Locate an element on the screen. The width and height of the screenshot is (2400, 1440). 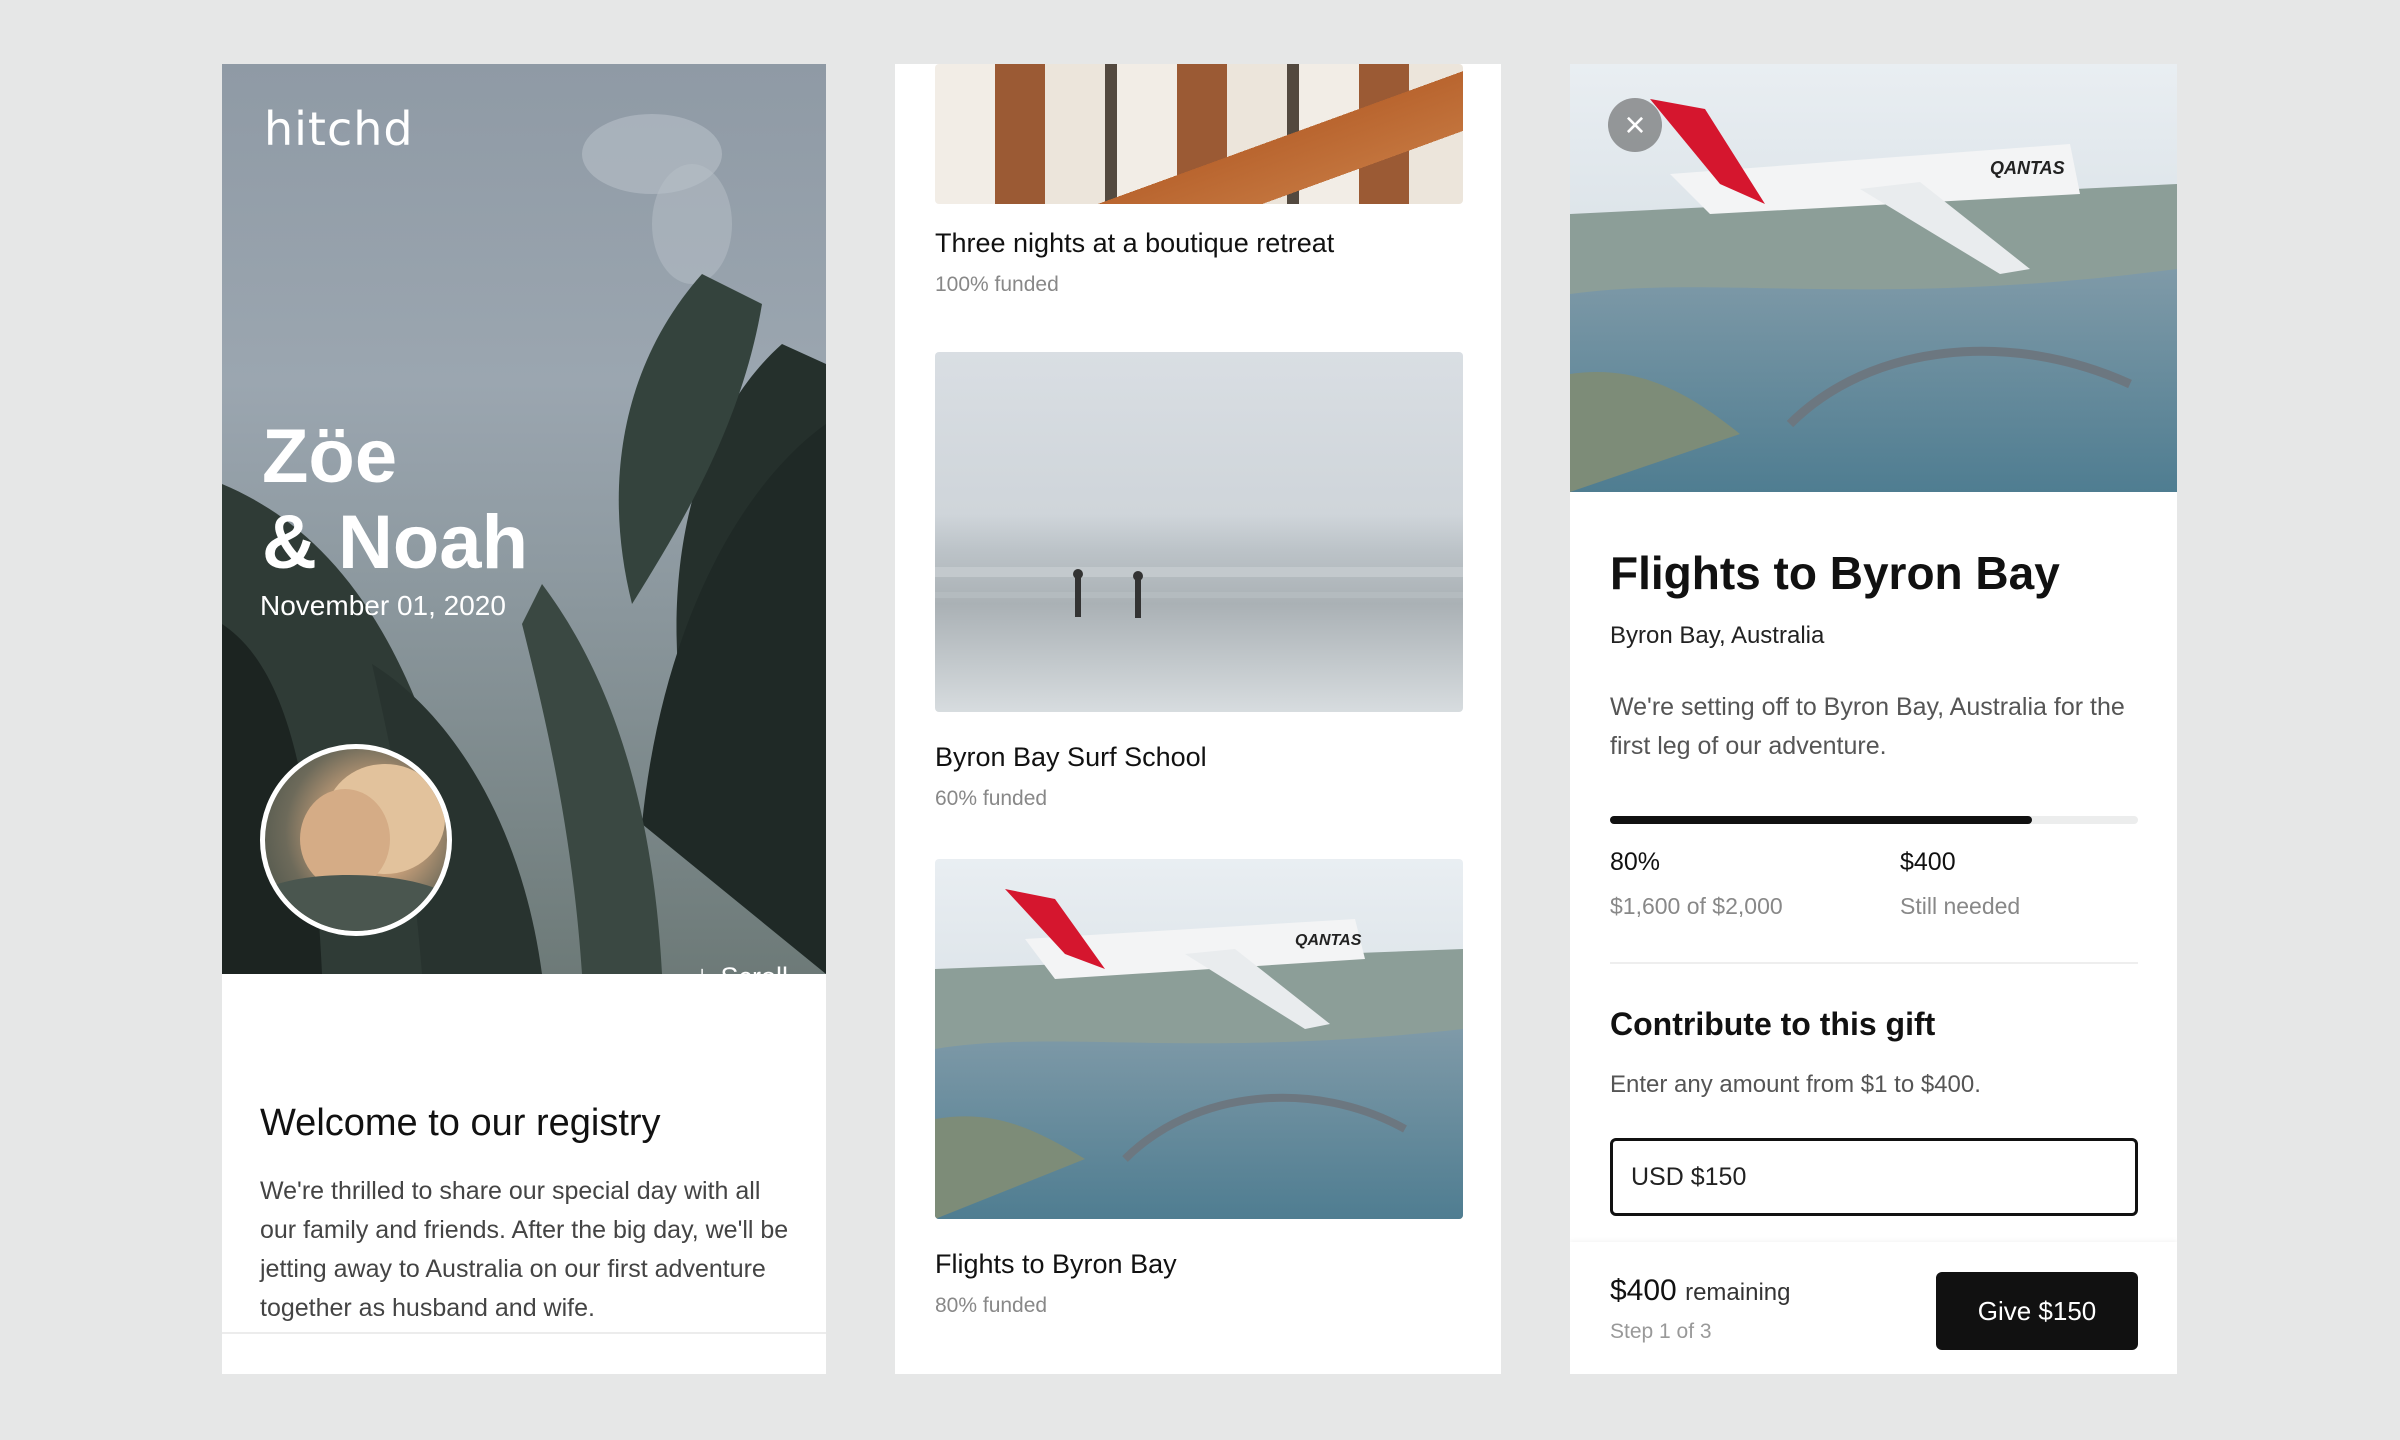
gift-name: Flights to Byron Bay is located at coordinates (1056, 1264).